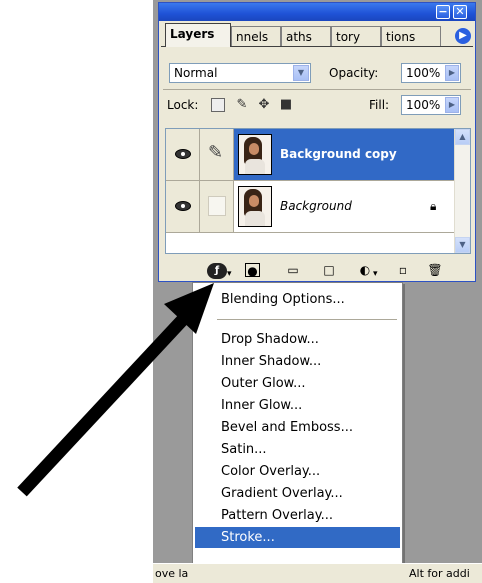 The image size is (482, 583). I want to click on layer-row-background: Background 🔒︎, so click(310, 207).